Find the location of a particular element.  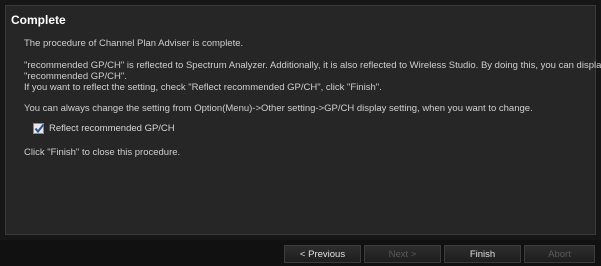

reflect-recommended-checkbox is located at coordinates (39, 128).